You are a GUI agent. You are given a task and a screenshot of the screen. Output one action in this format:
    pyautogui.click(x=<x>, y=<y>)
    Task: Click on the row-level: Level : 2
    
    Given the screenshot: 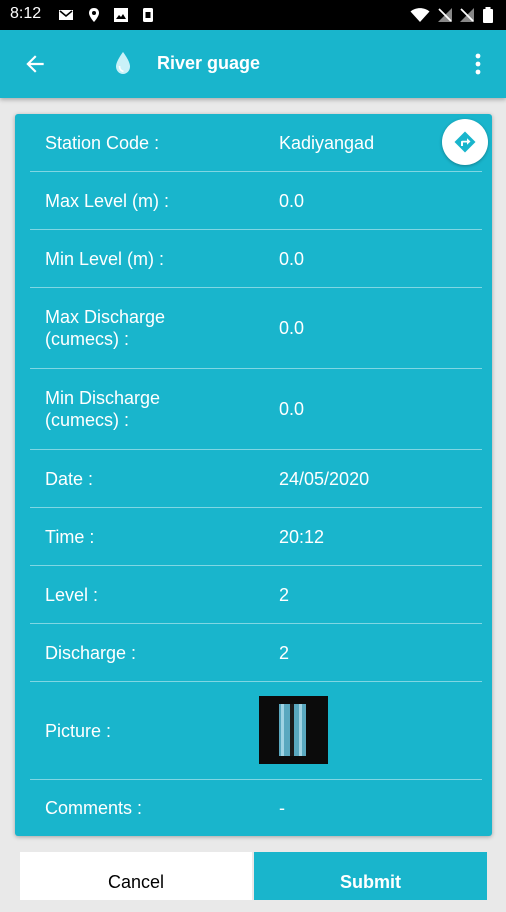 What is the action you would take?
    pyautogui.click(x=256, y=595)
    